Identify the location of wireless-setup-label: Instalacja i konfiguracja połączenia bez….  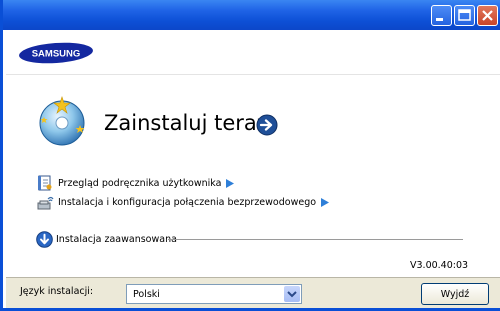
(187, 202).